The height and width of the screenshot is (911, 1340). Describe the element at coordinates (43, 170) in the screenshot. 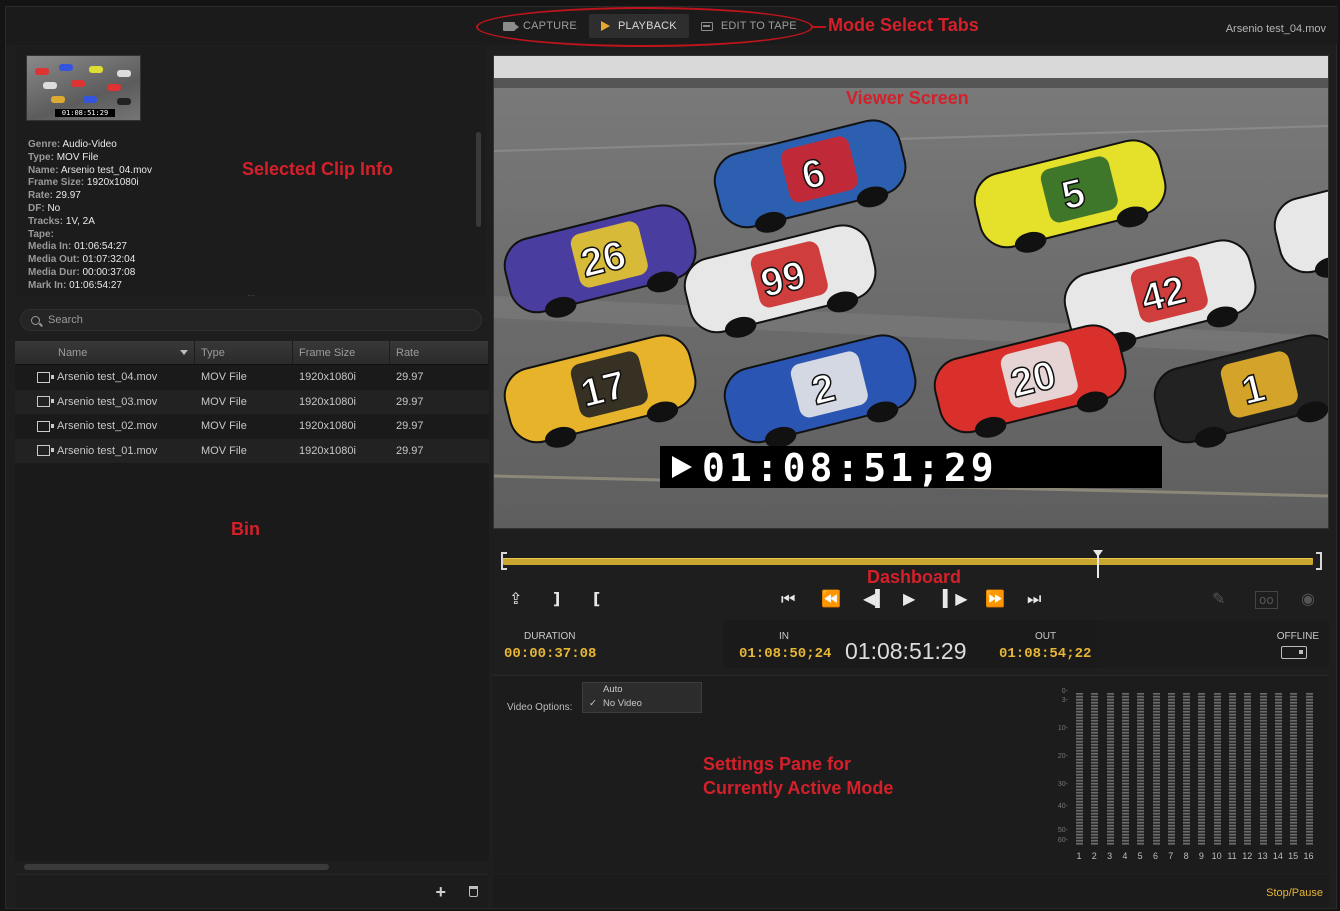

I see `clip-info-key: Name:` at that location.